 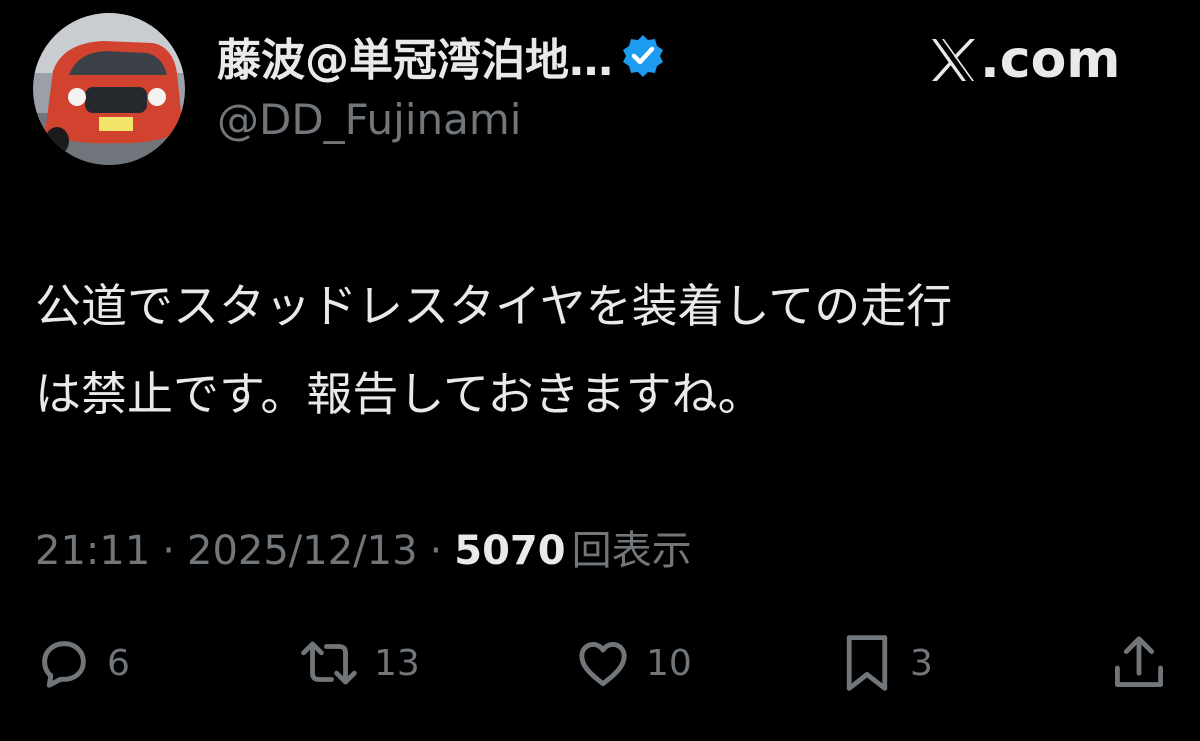 I want to click on brand-label: .com, so click(x=1050, y=60).